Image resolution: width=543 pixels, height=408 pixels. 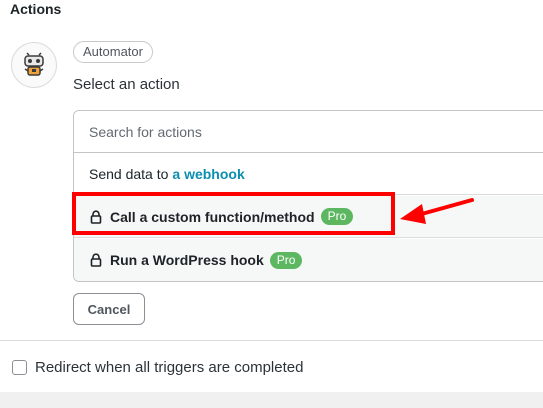 I want to click on section-title: Actions, so click(x=36, y=9).